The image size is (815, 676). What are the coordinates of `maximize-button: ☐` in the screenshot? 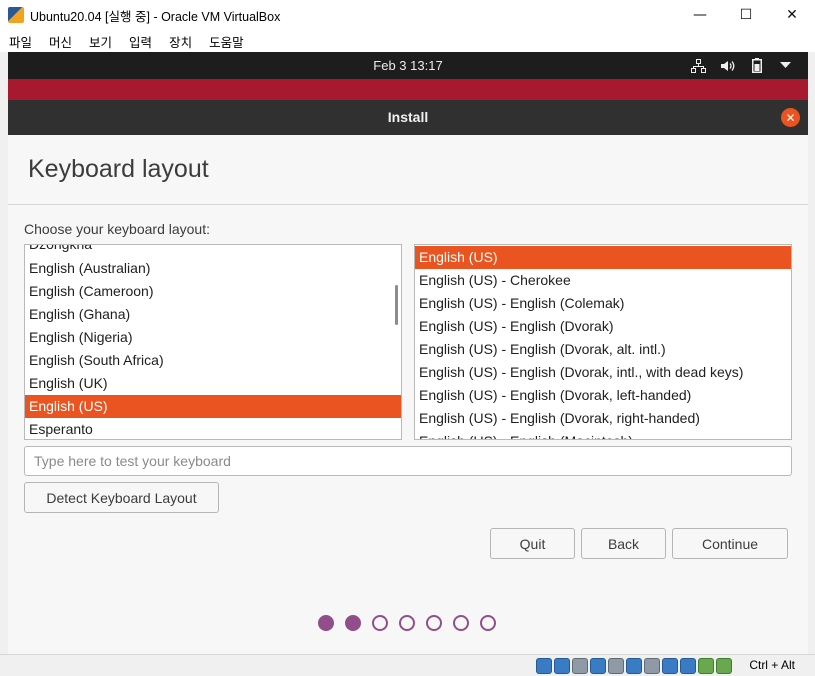 It's located at (746, 15).